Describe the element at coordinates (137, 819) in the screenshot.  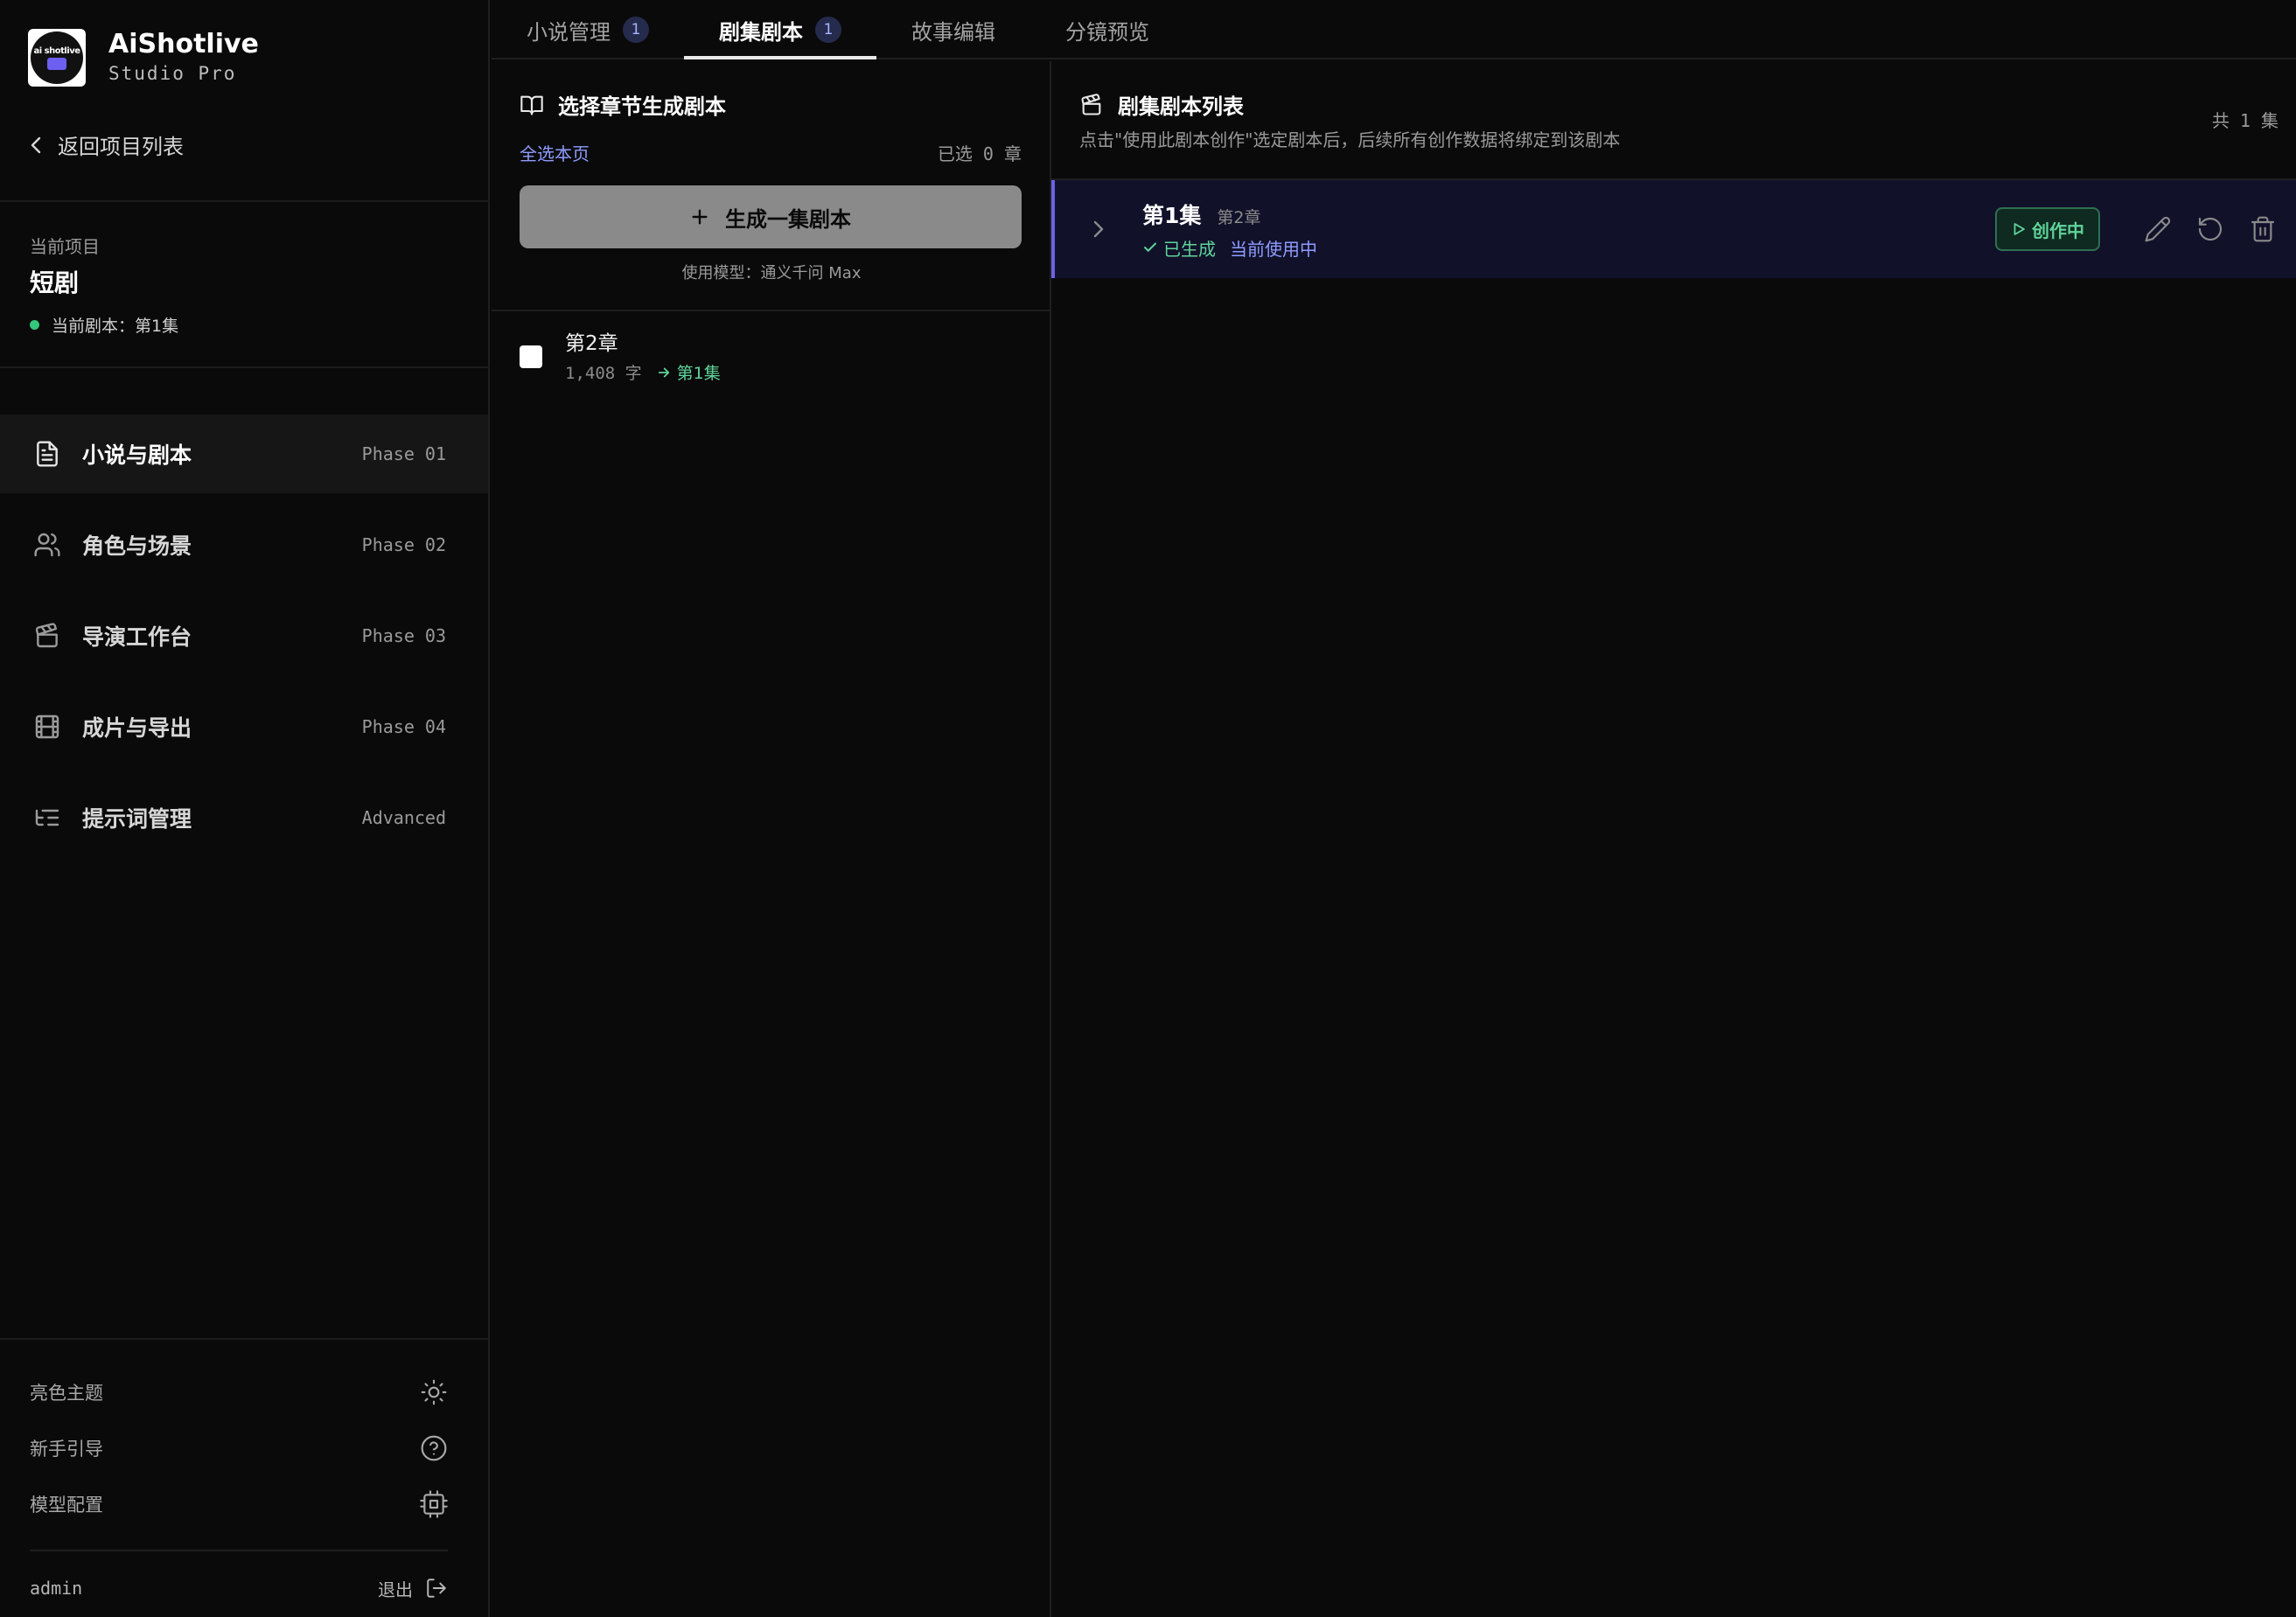
I see `nav-label: 提示词管理` at that location.